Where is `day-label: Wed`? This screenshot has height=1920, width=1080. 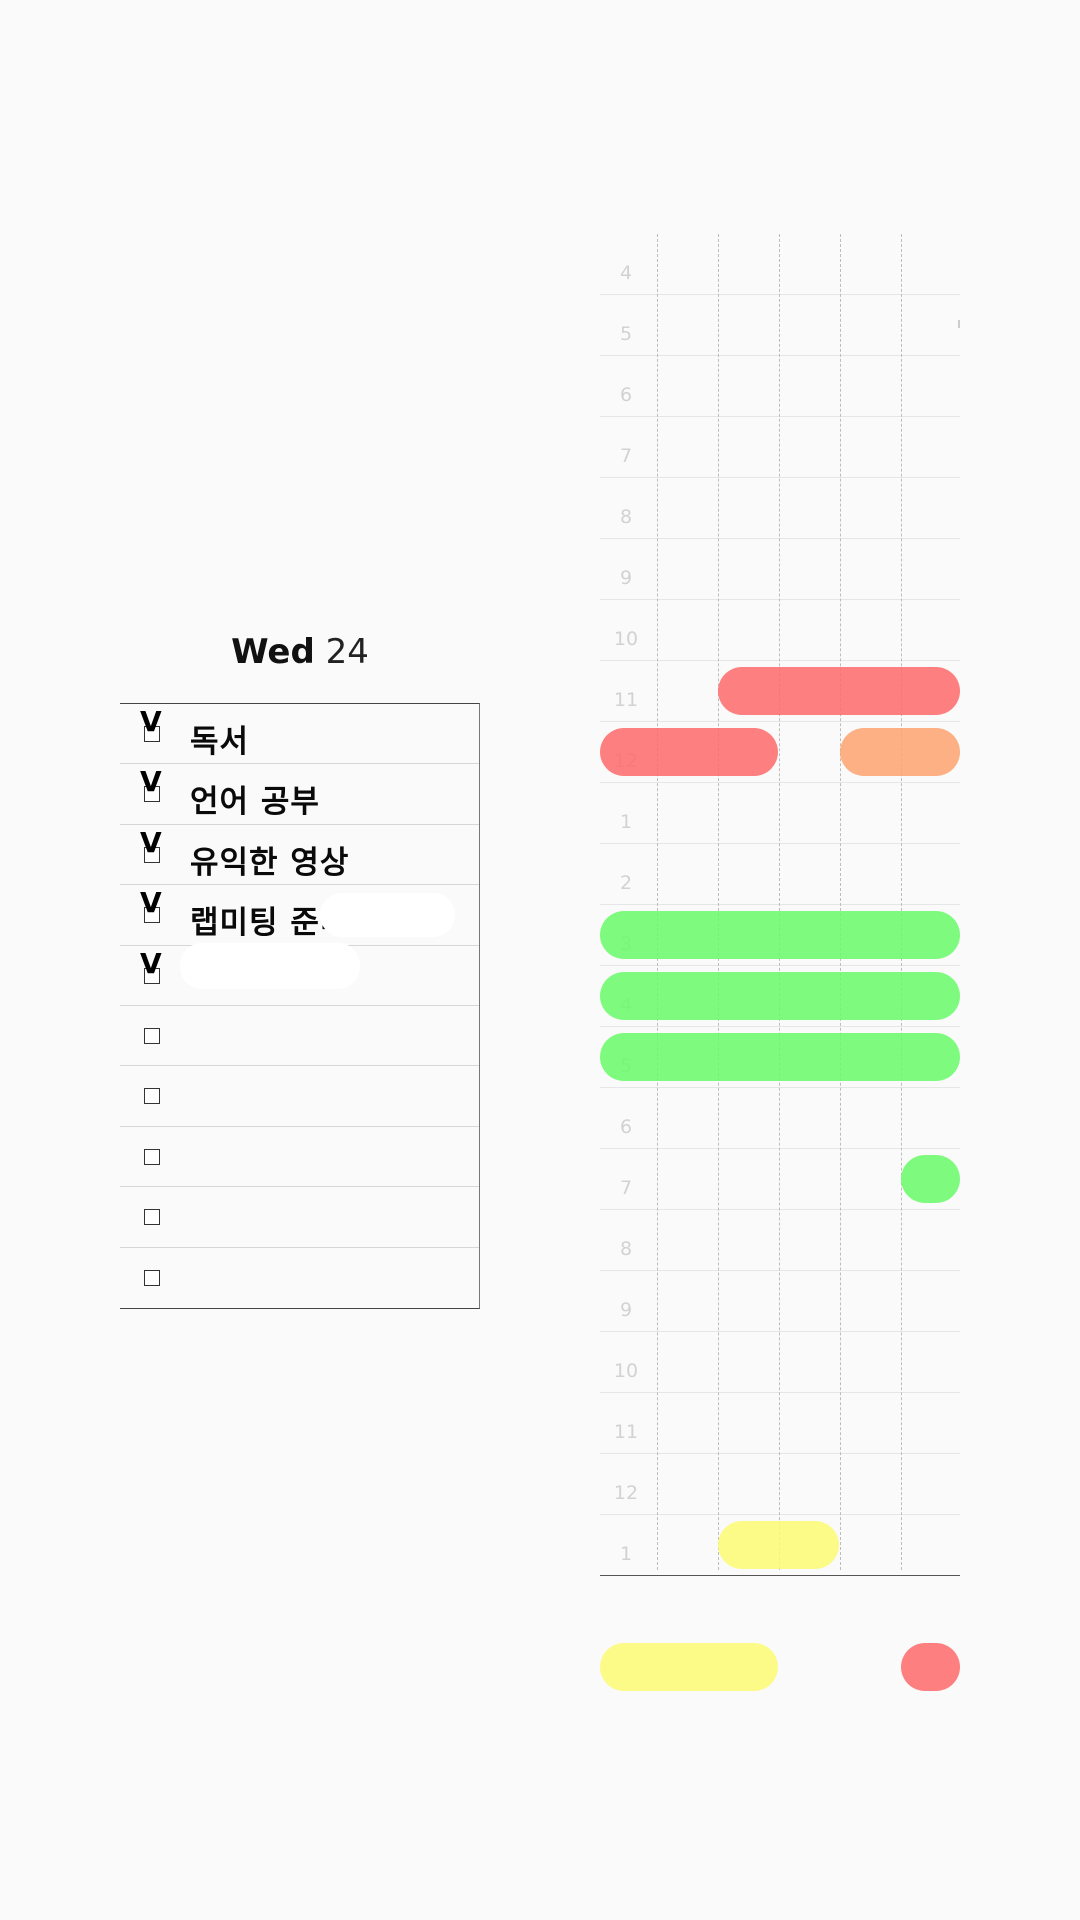
day-label: Wed is located at coordinates (273, 652).